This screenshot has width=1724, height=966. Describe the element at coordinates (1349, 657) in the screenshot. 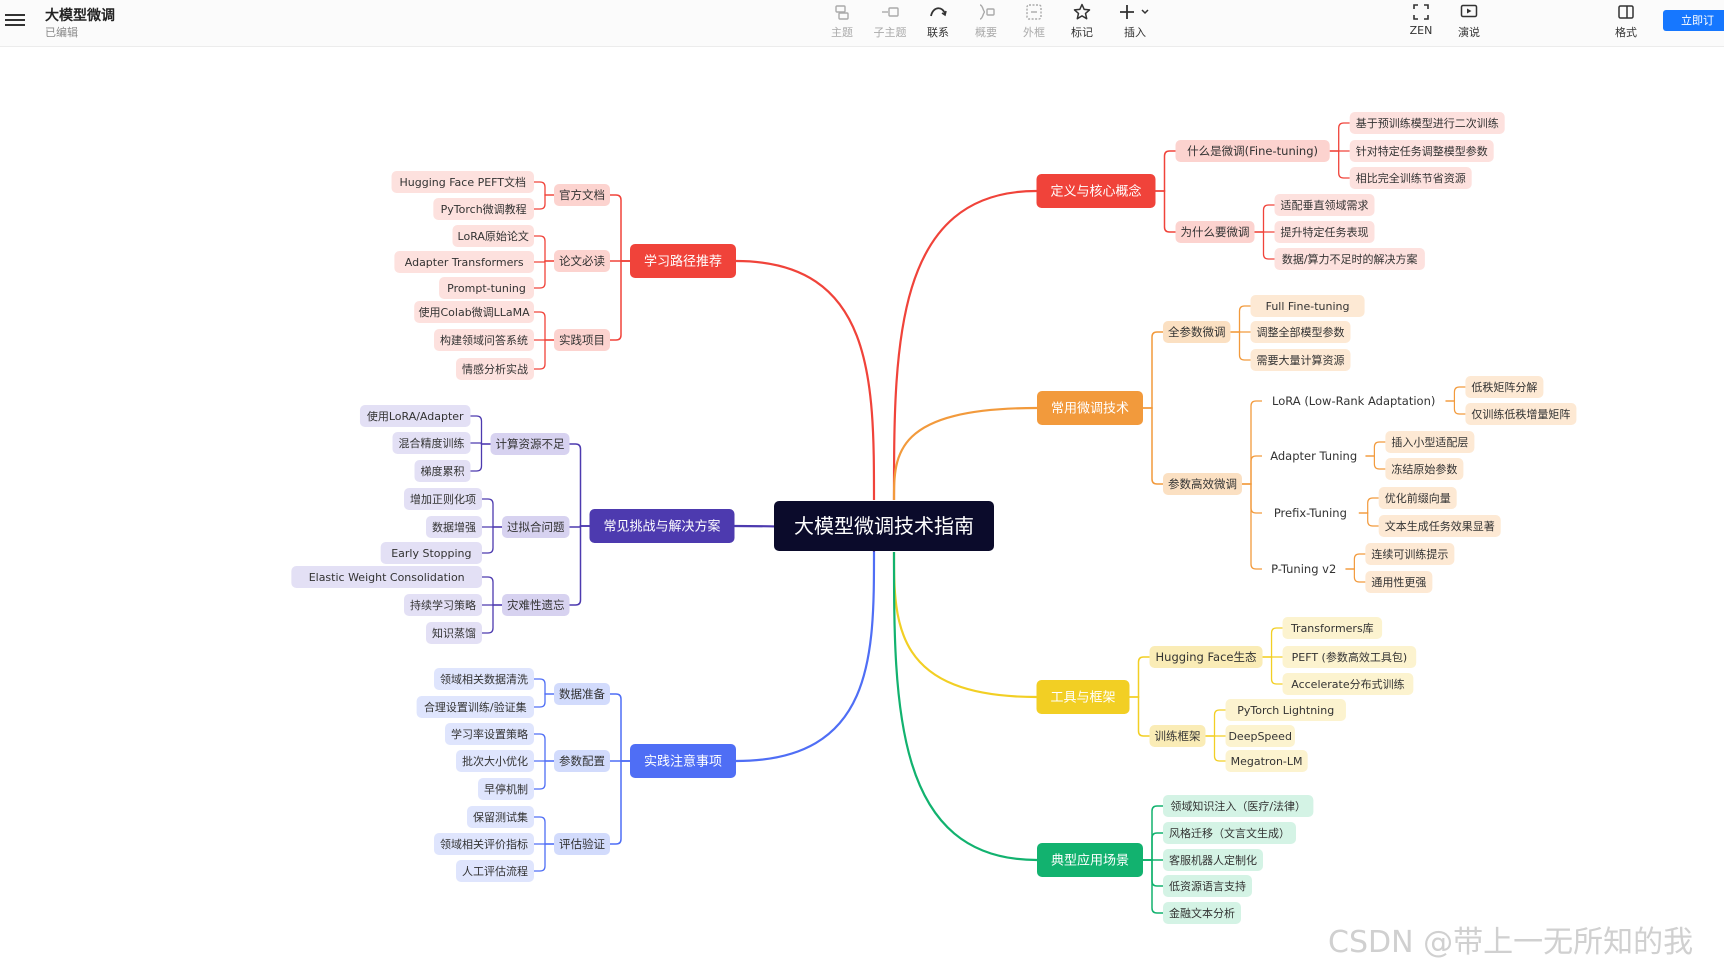

I see `leaf-topic: PEFT (参数高效工具包)` at that location.